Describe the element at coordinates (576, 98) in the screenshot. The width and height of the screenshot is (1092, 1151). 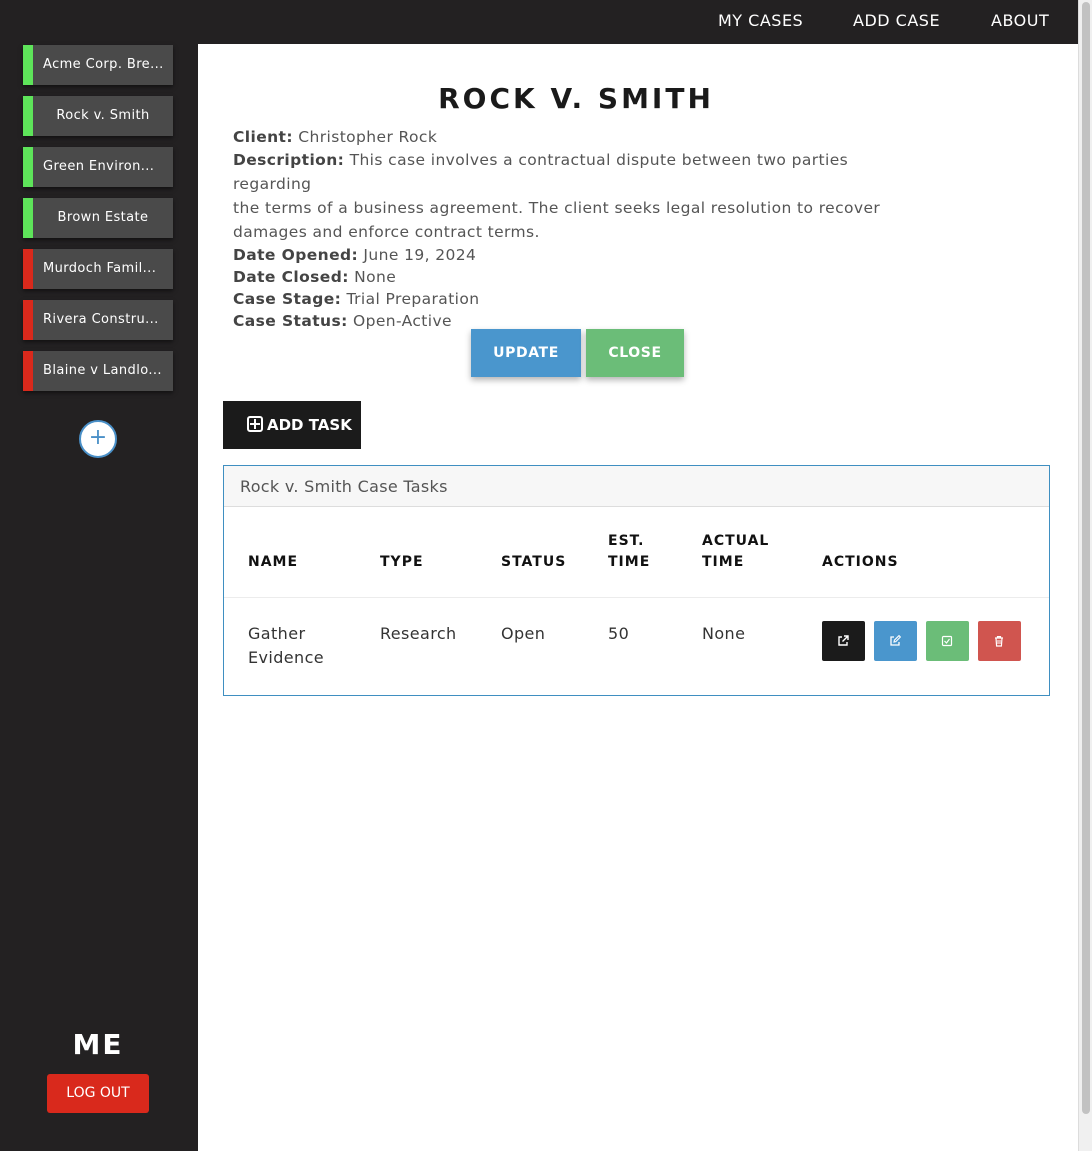
I see `page-title: ROCK V. SMITH` at that location.